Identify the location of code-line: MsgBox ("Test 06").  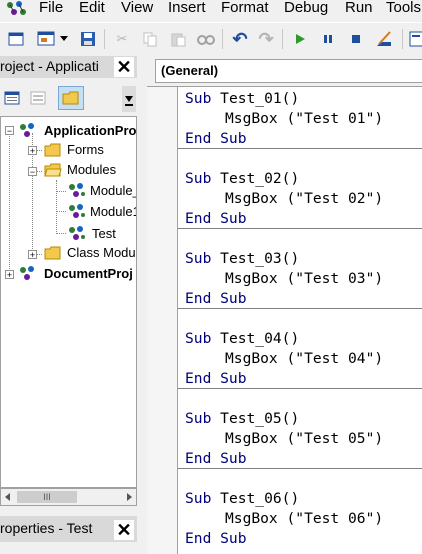
(304, 518).